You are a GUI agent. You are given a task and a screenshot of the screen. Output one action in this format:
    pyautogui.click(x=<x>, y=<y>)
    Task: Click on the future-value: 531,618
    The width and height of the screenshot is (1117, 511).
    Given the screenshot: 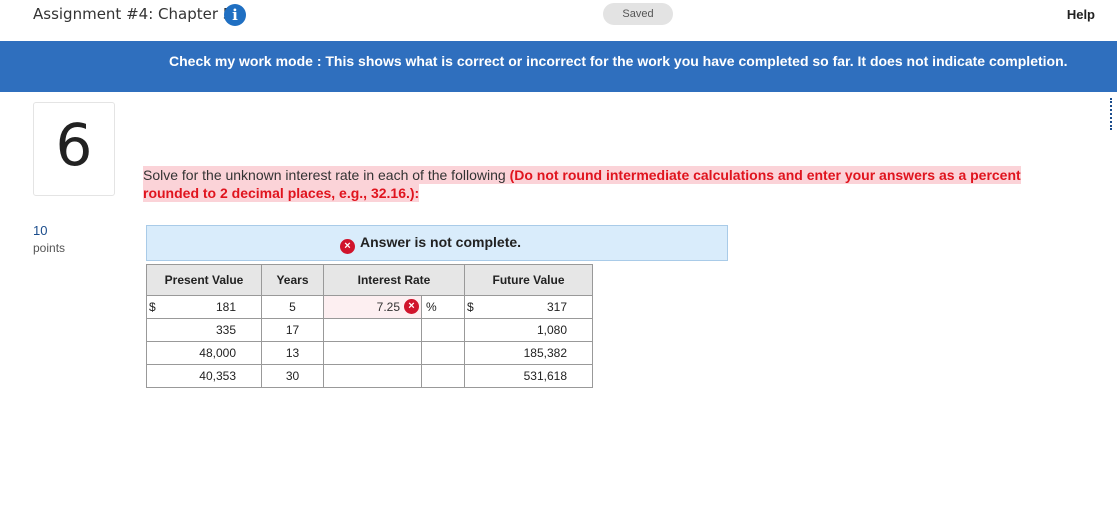 What is the action you would take?
    pyautogui.click(x=545, y=376)
    